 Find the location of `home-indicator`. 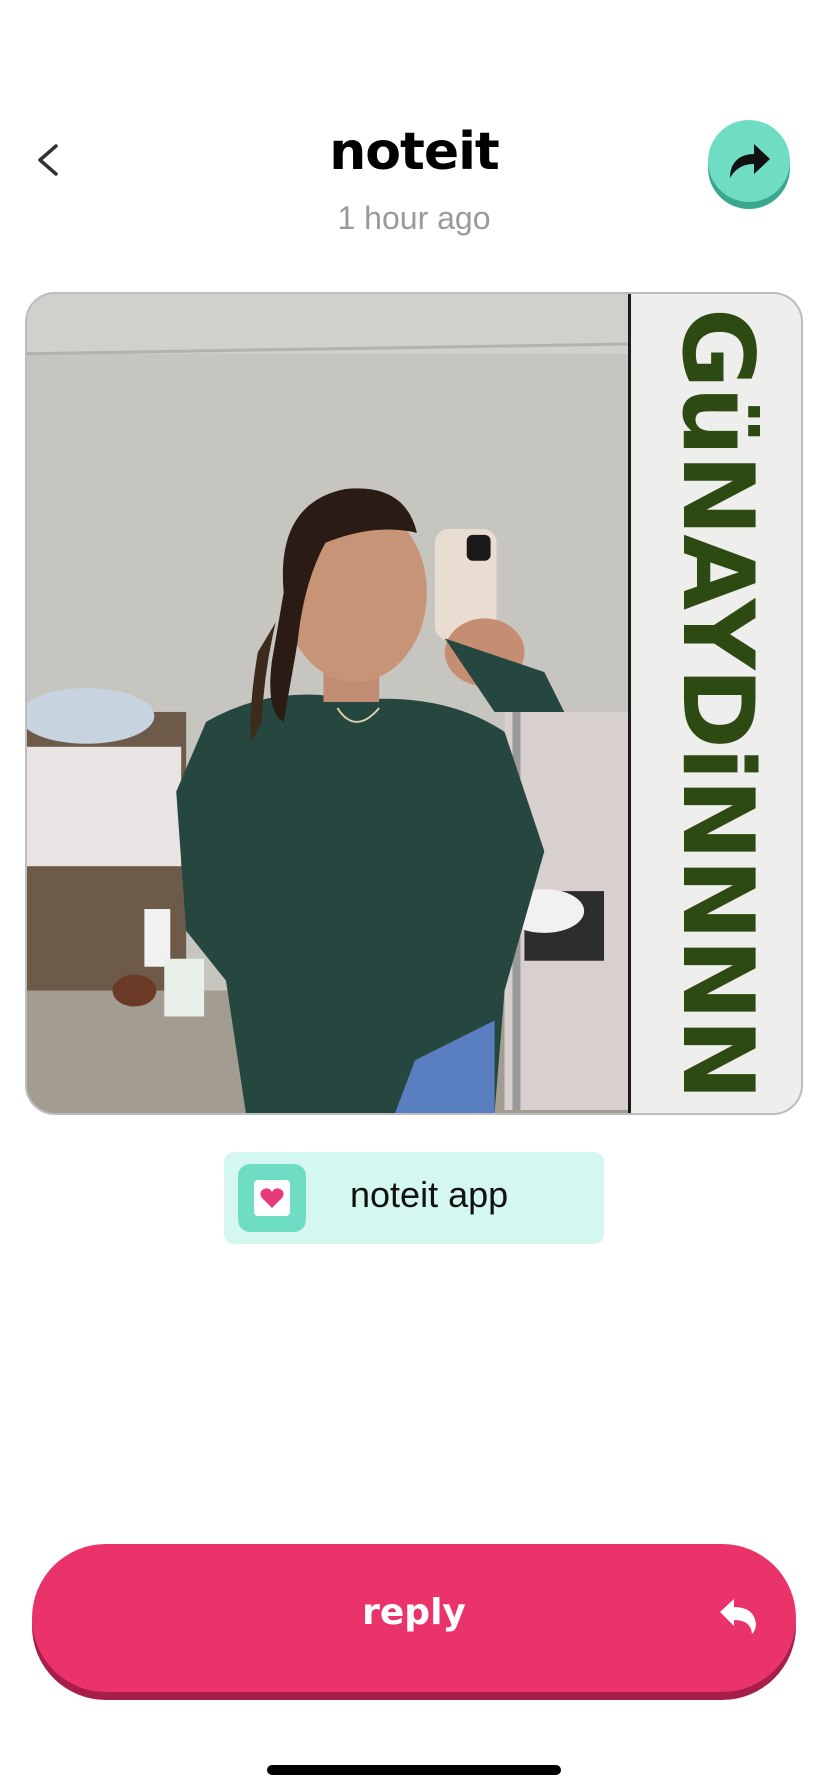

home-indicator is located at coordinates (414, 1770).